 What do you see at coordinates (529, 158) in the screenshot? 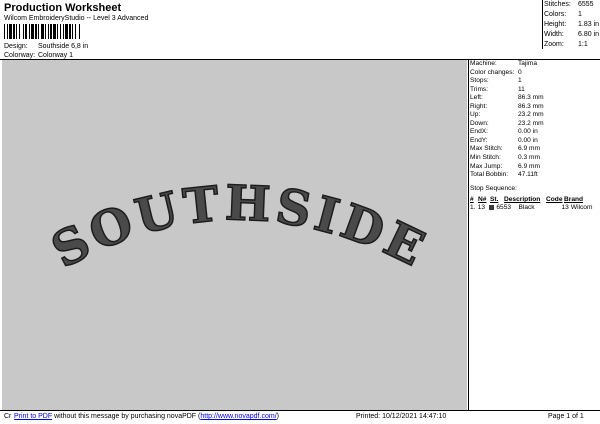
I see `param-value: 0.3 mm` at bounding box center [529, 158].